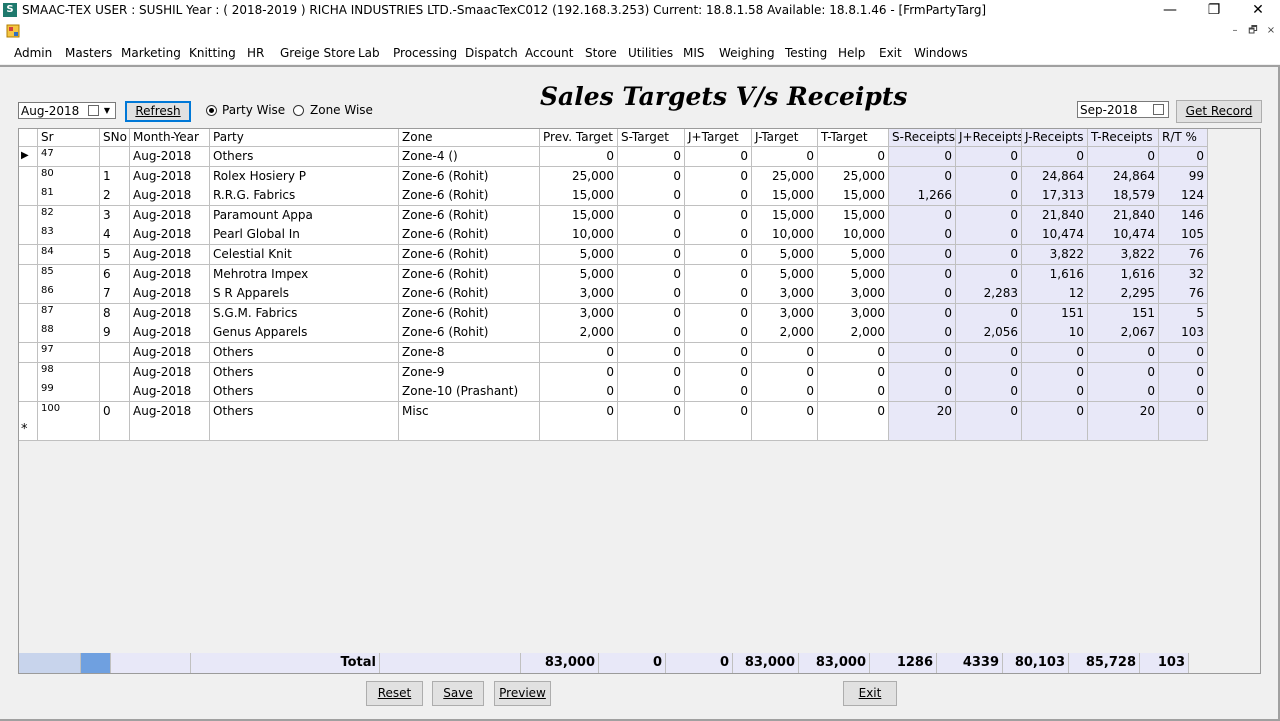 This screenshot has width=1280, height=721. Describe the element at coordinates (853, 138) in the screenshot. I see `col-header-t-target: T-Target` at that location.